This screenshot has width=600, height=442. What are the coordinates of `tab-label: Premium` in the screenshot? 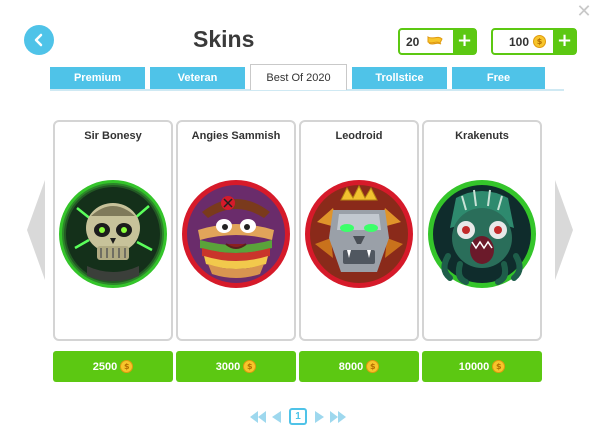 It's located at (97, 78).